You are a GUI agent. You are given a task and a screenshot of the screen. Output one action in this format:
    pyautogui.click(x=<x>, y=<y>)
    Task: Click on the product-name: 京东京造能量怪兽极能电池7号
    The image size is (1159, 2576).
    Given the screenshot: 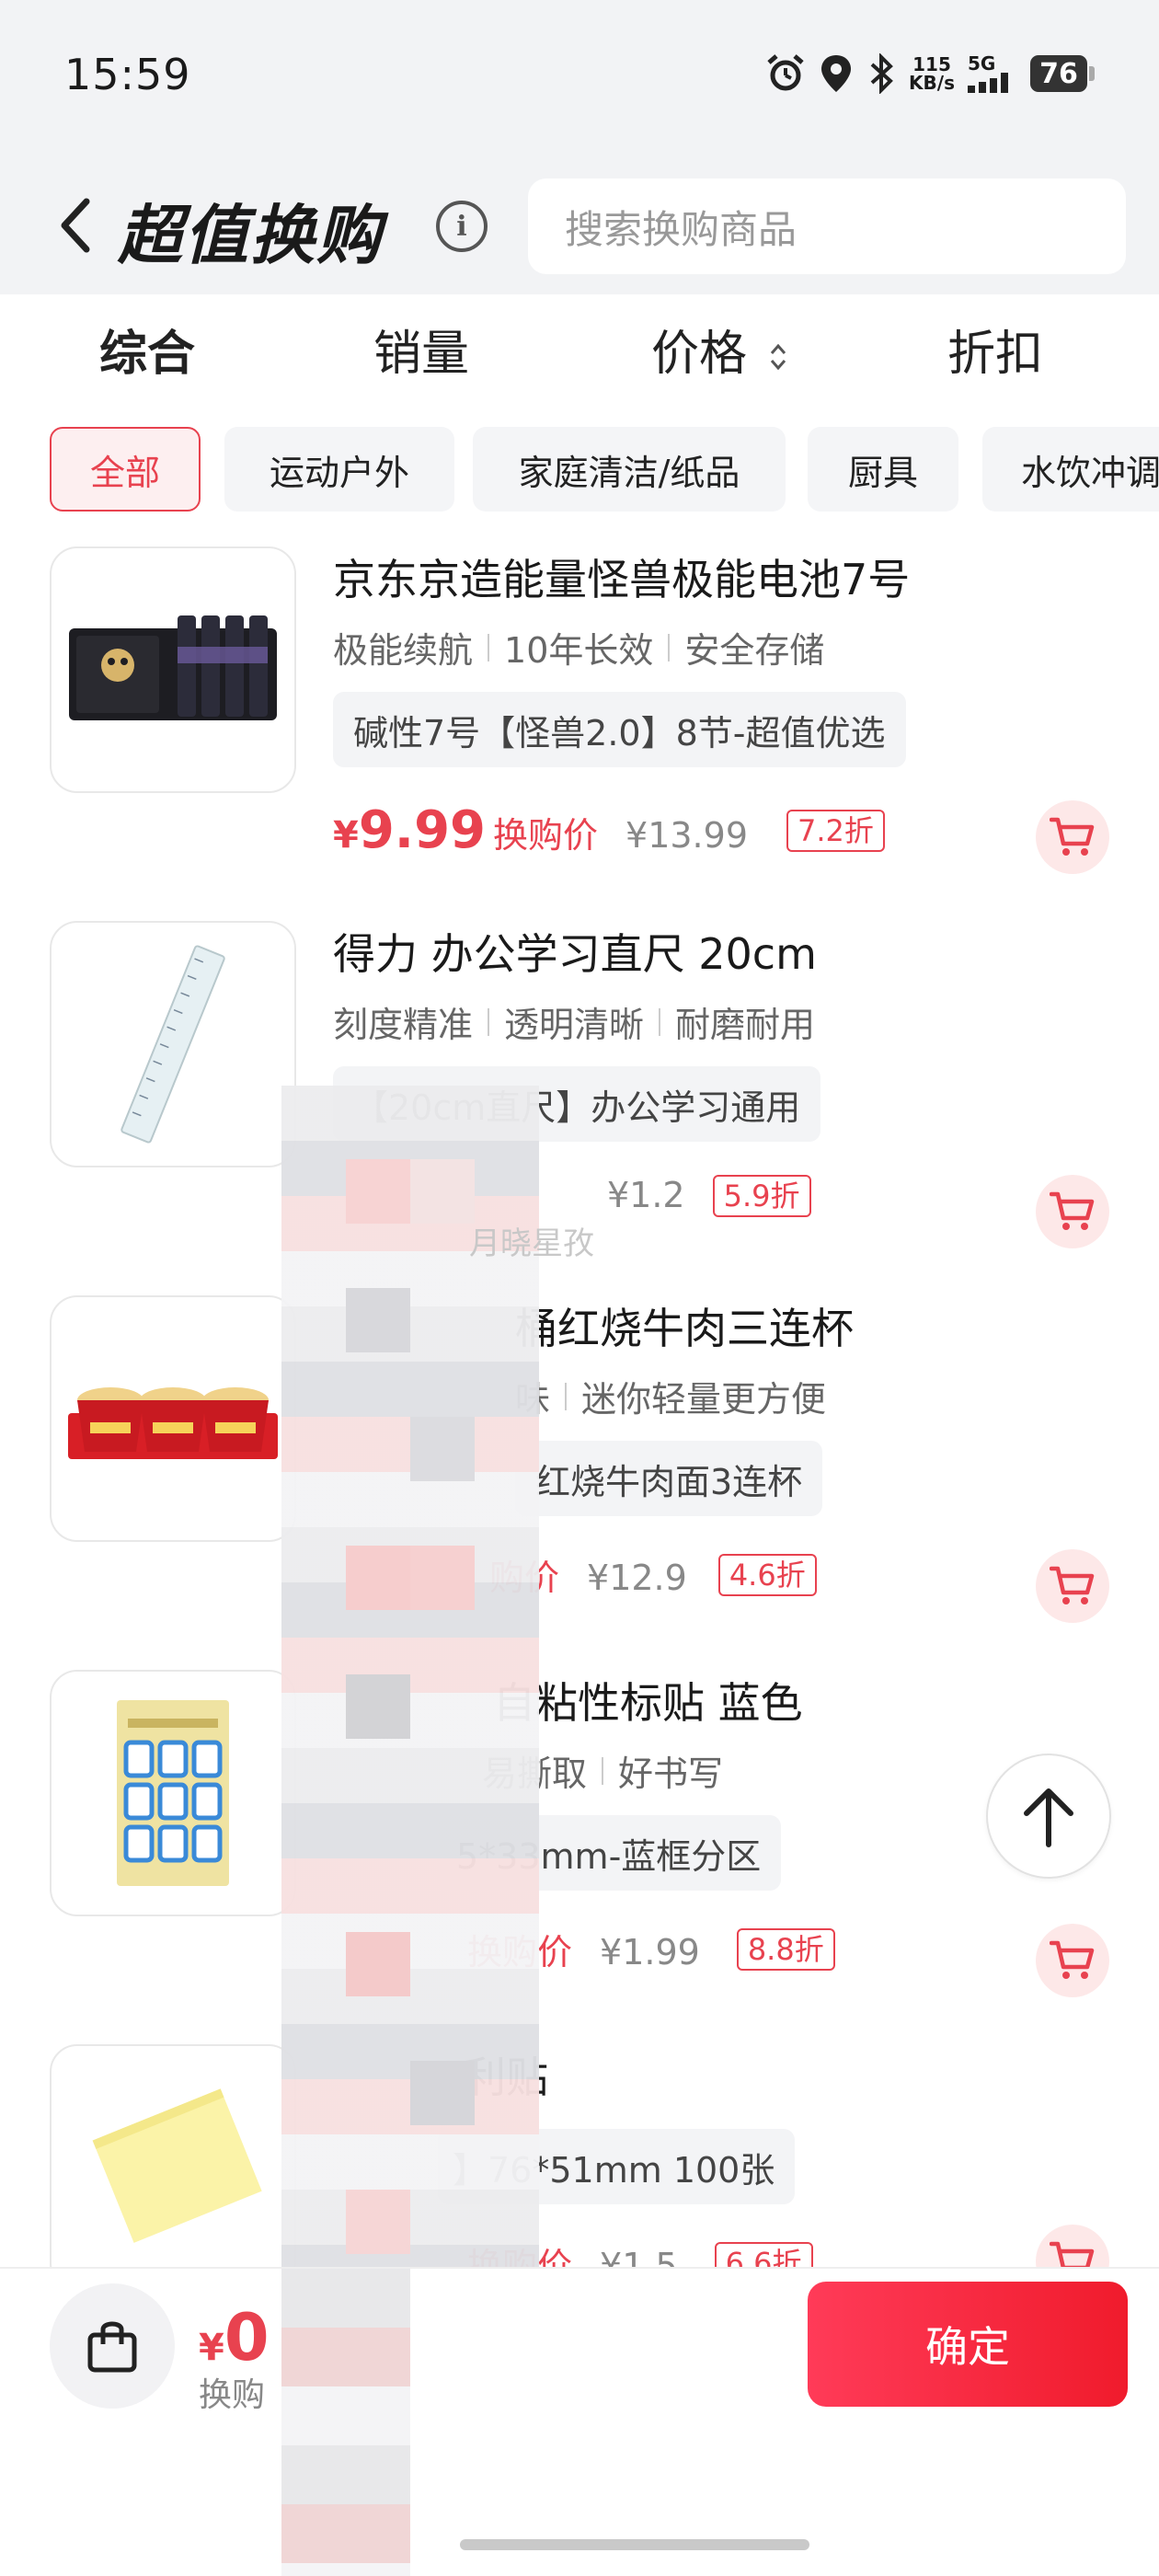 What is the action you would take?
    pyautogui.click(x=621, y=576)
    